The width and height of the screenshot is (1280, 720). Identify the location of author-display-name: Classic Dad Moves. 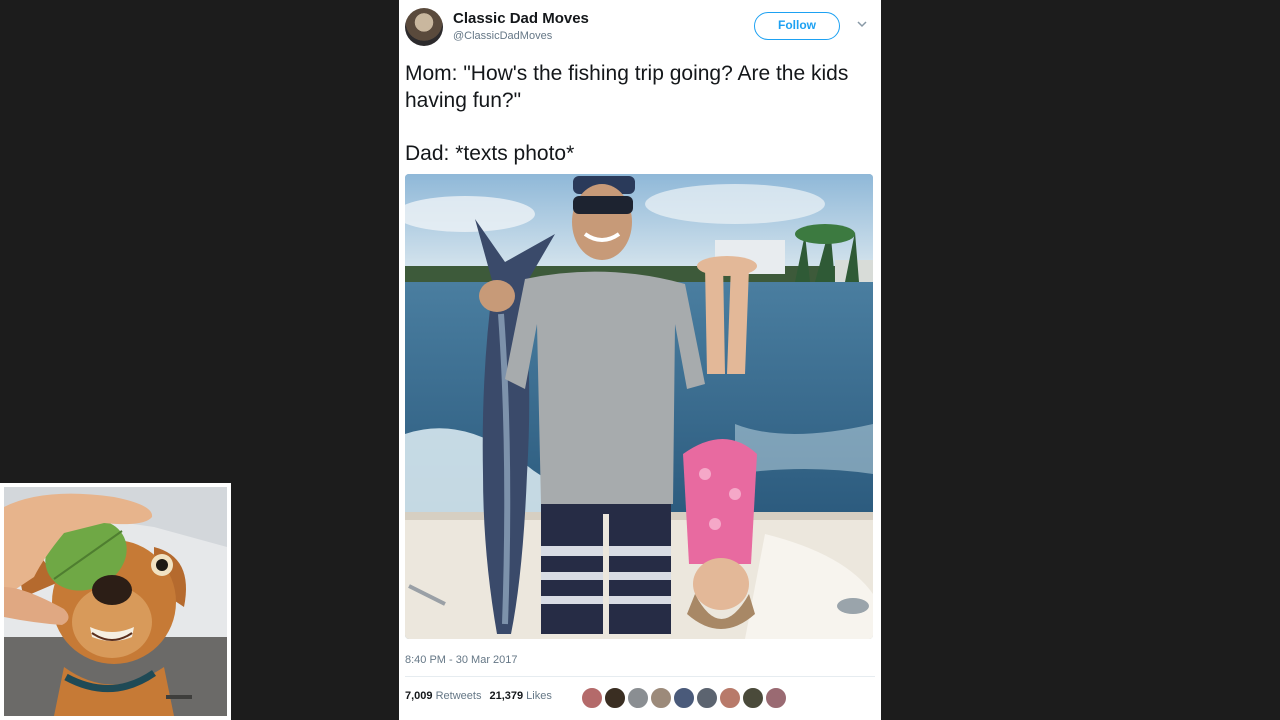
(521, 18).